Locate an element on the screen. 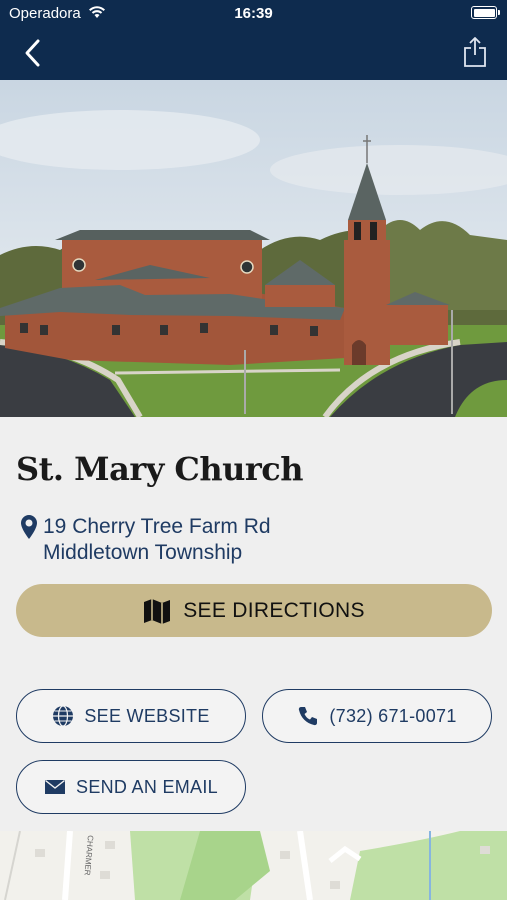  send-email-button: SEND AN EMAIL is located at coordinates (131, 787).